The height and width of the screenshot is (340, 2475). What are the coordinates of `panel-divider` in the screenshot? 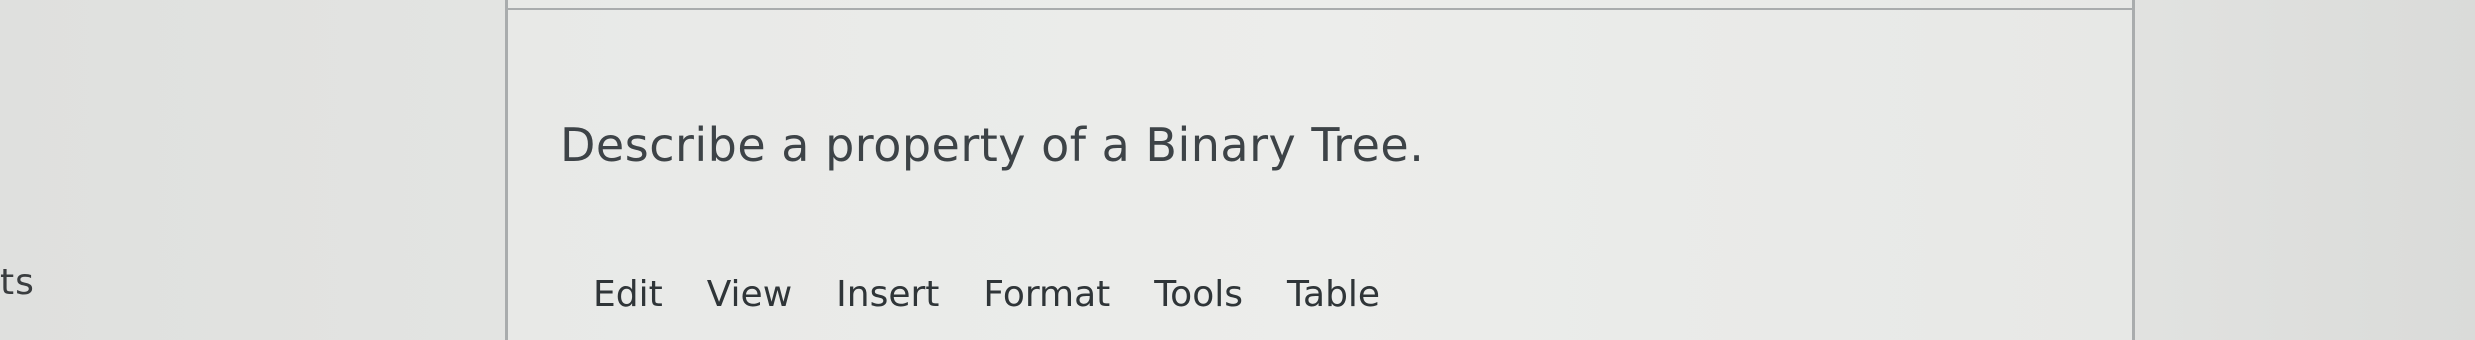 It's located at (1320, 9).